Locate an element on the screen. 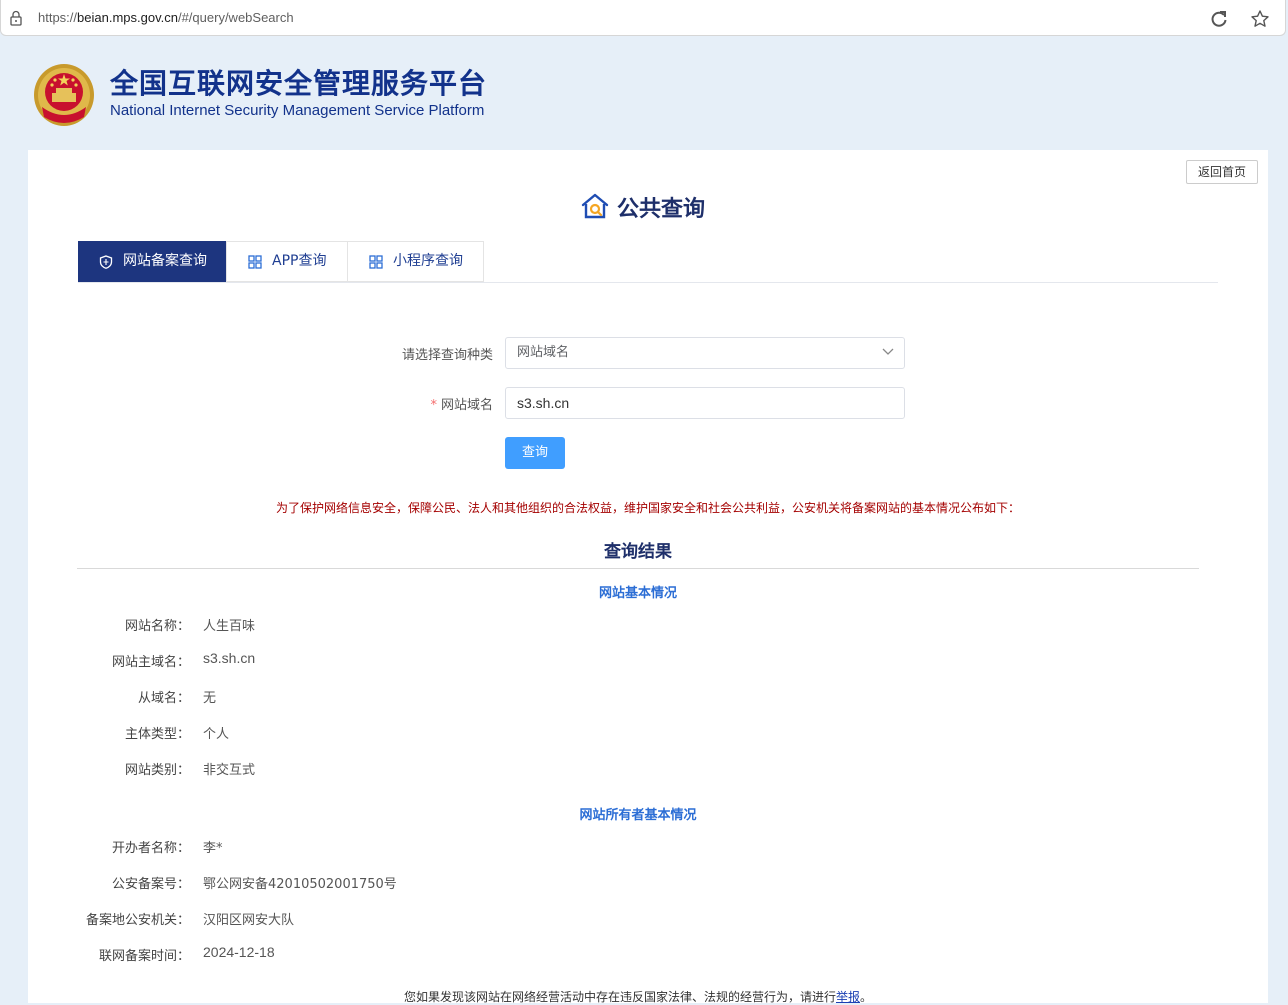 Image resolution: width=1288 pixels, height=1005 pixels. refresh-icon is located at coordinates (1219, 19).